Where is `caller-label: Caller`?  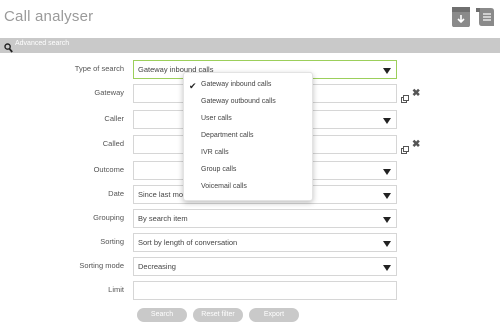
caller-label: Caller is located at coordinates (114, 118).